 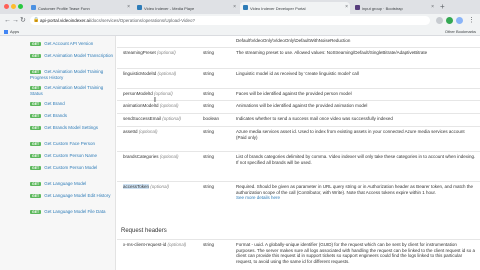 What do you see at coordinates (139, 52) in the screenshot?
I see `parameter-name-text: streamingPreset` at bounding box center [139, 52].